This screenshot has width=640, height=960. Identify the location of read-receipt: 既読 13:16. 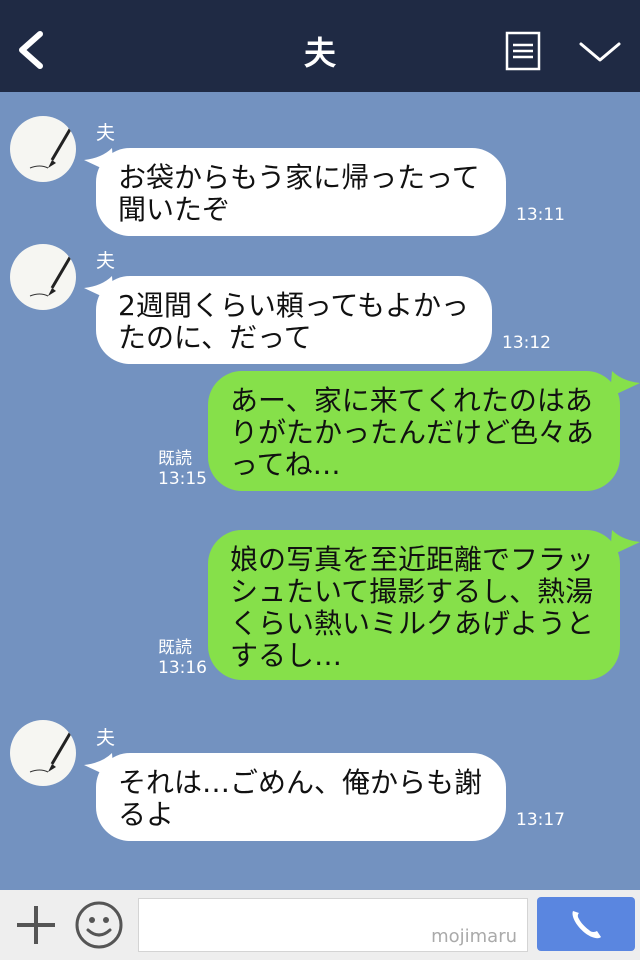
(182, 658).